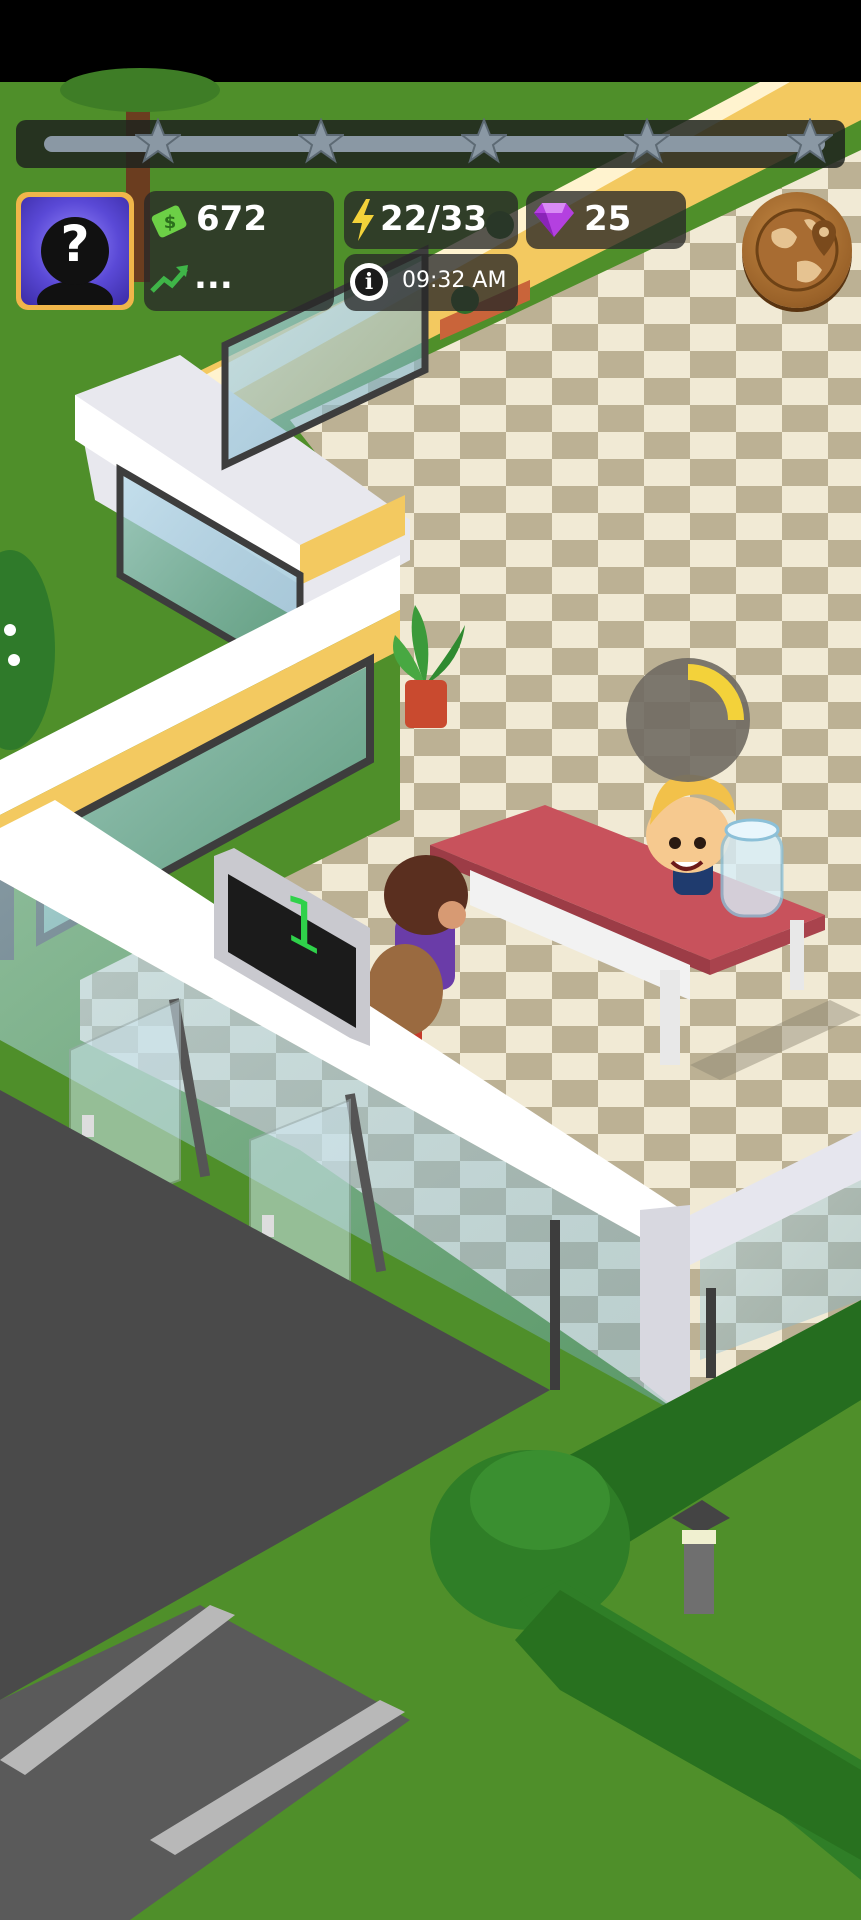 The width and height of the screenshot is (861, 1920). Describe the element at coordinates (752, 868) in the screenshot. I see `tip-jar` at that location.